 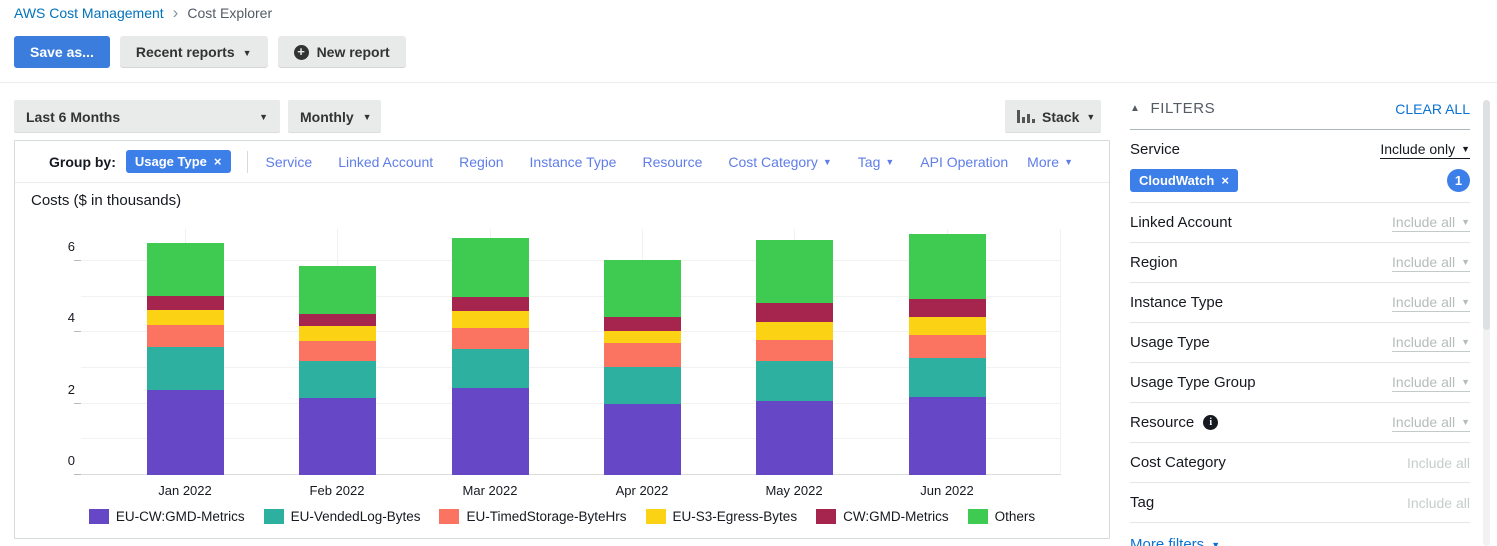 I want to click on group-by-link-region: Region, so click(x=481, y=162).